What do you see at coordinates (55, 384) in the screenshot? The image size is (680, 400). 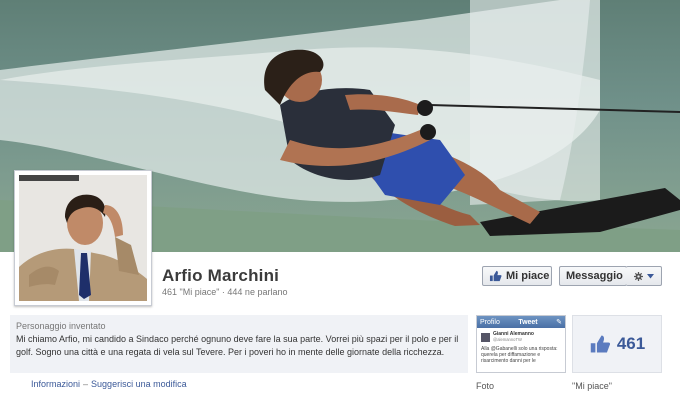 I see `info-link: Informazioni` at bounding box center [55, 384].